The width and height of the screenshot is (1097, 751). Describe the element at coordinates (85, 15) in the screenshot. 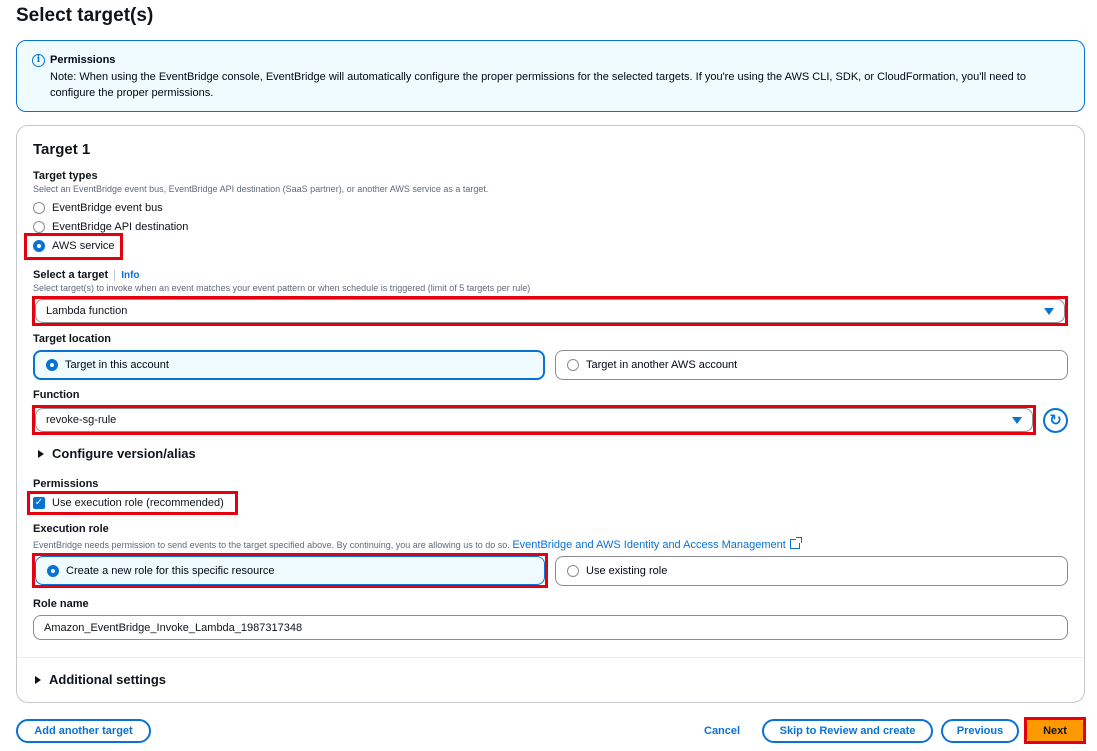

I see `page-title: Select target(s)` at that location.